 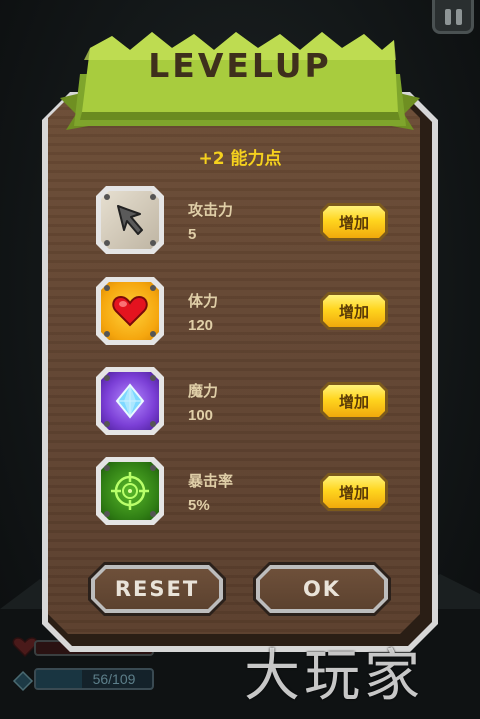 I want to click on crit-icon-frame, so click(x=130, y=491).